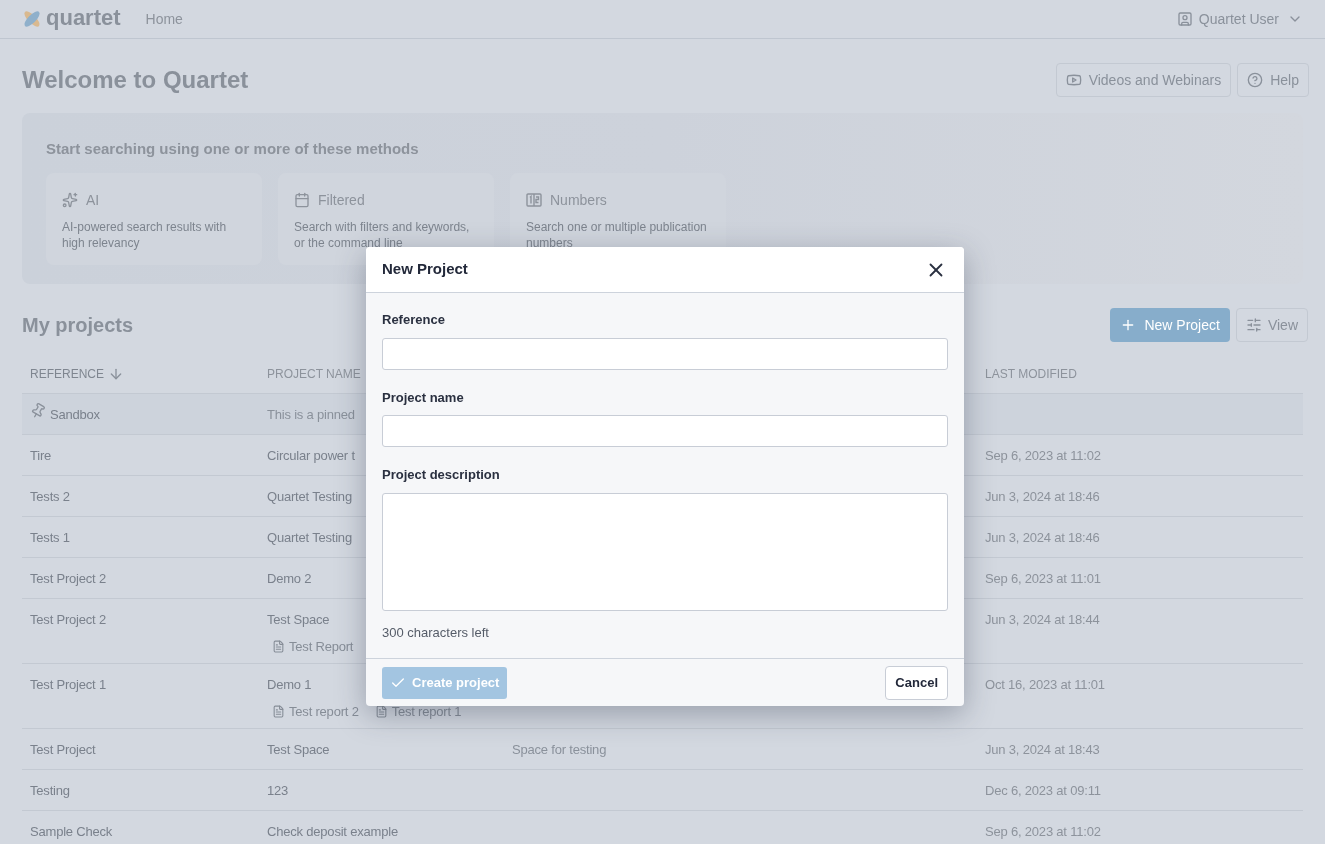 This screenshot has height=844, width=1325. I want to click on logo-text: quartet, so click(83, 17).